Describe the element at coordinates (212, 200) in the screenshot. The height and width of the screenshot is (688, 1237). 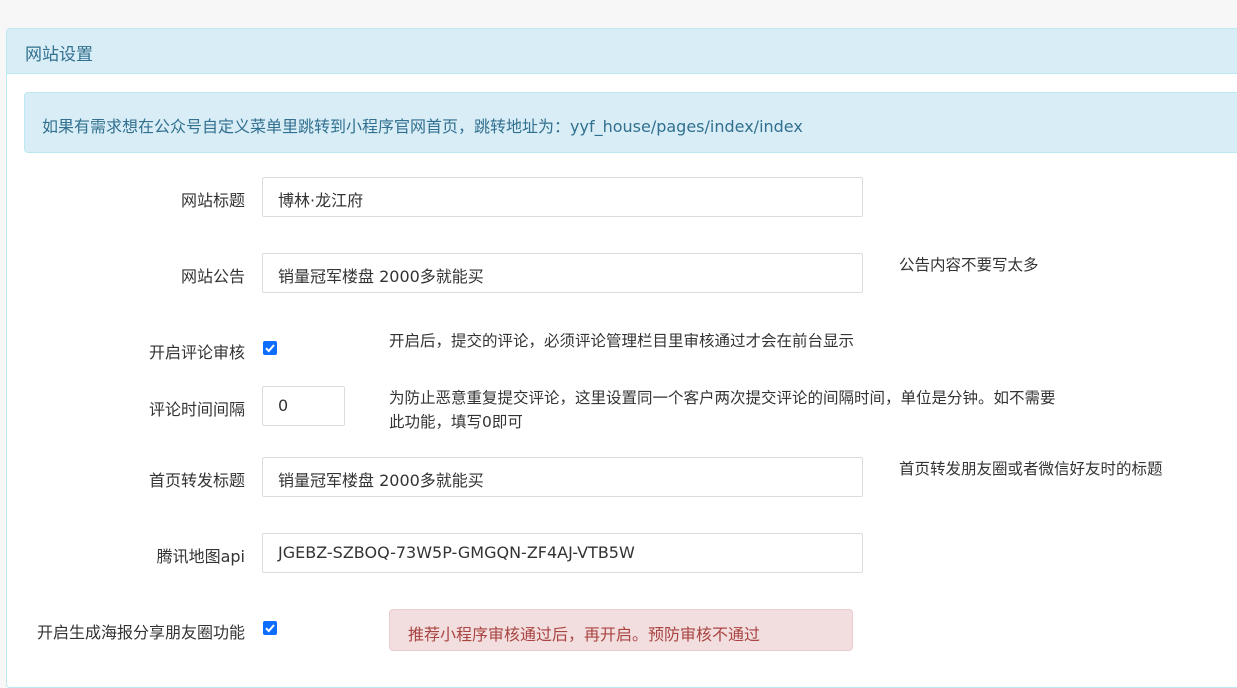
I see `site-title-label: 网站标题` at that location.